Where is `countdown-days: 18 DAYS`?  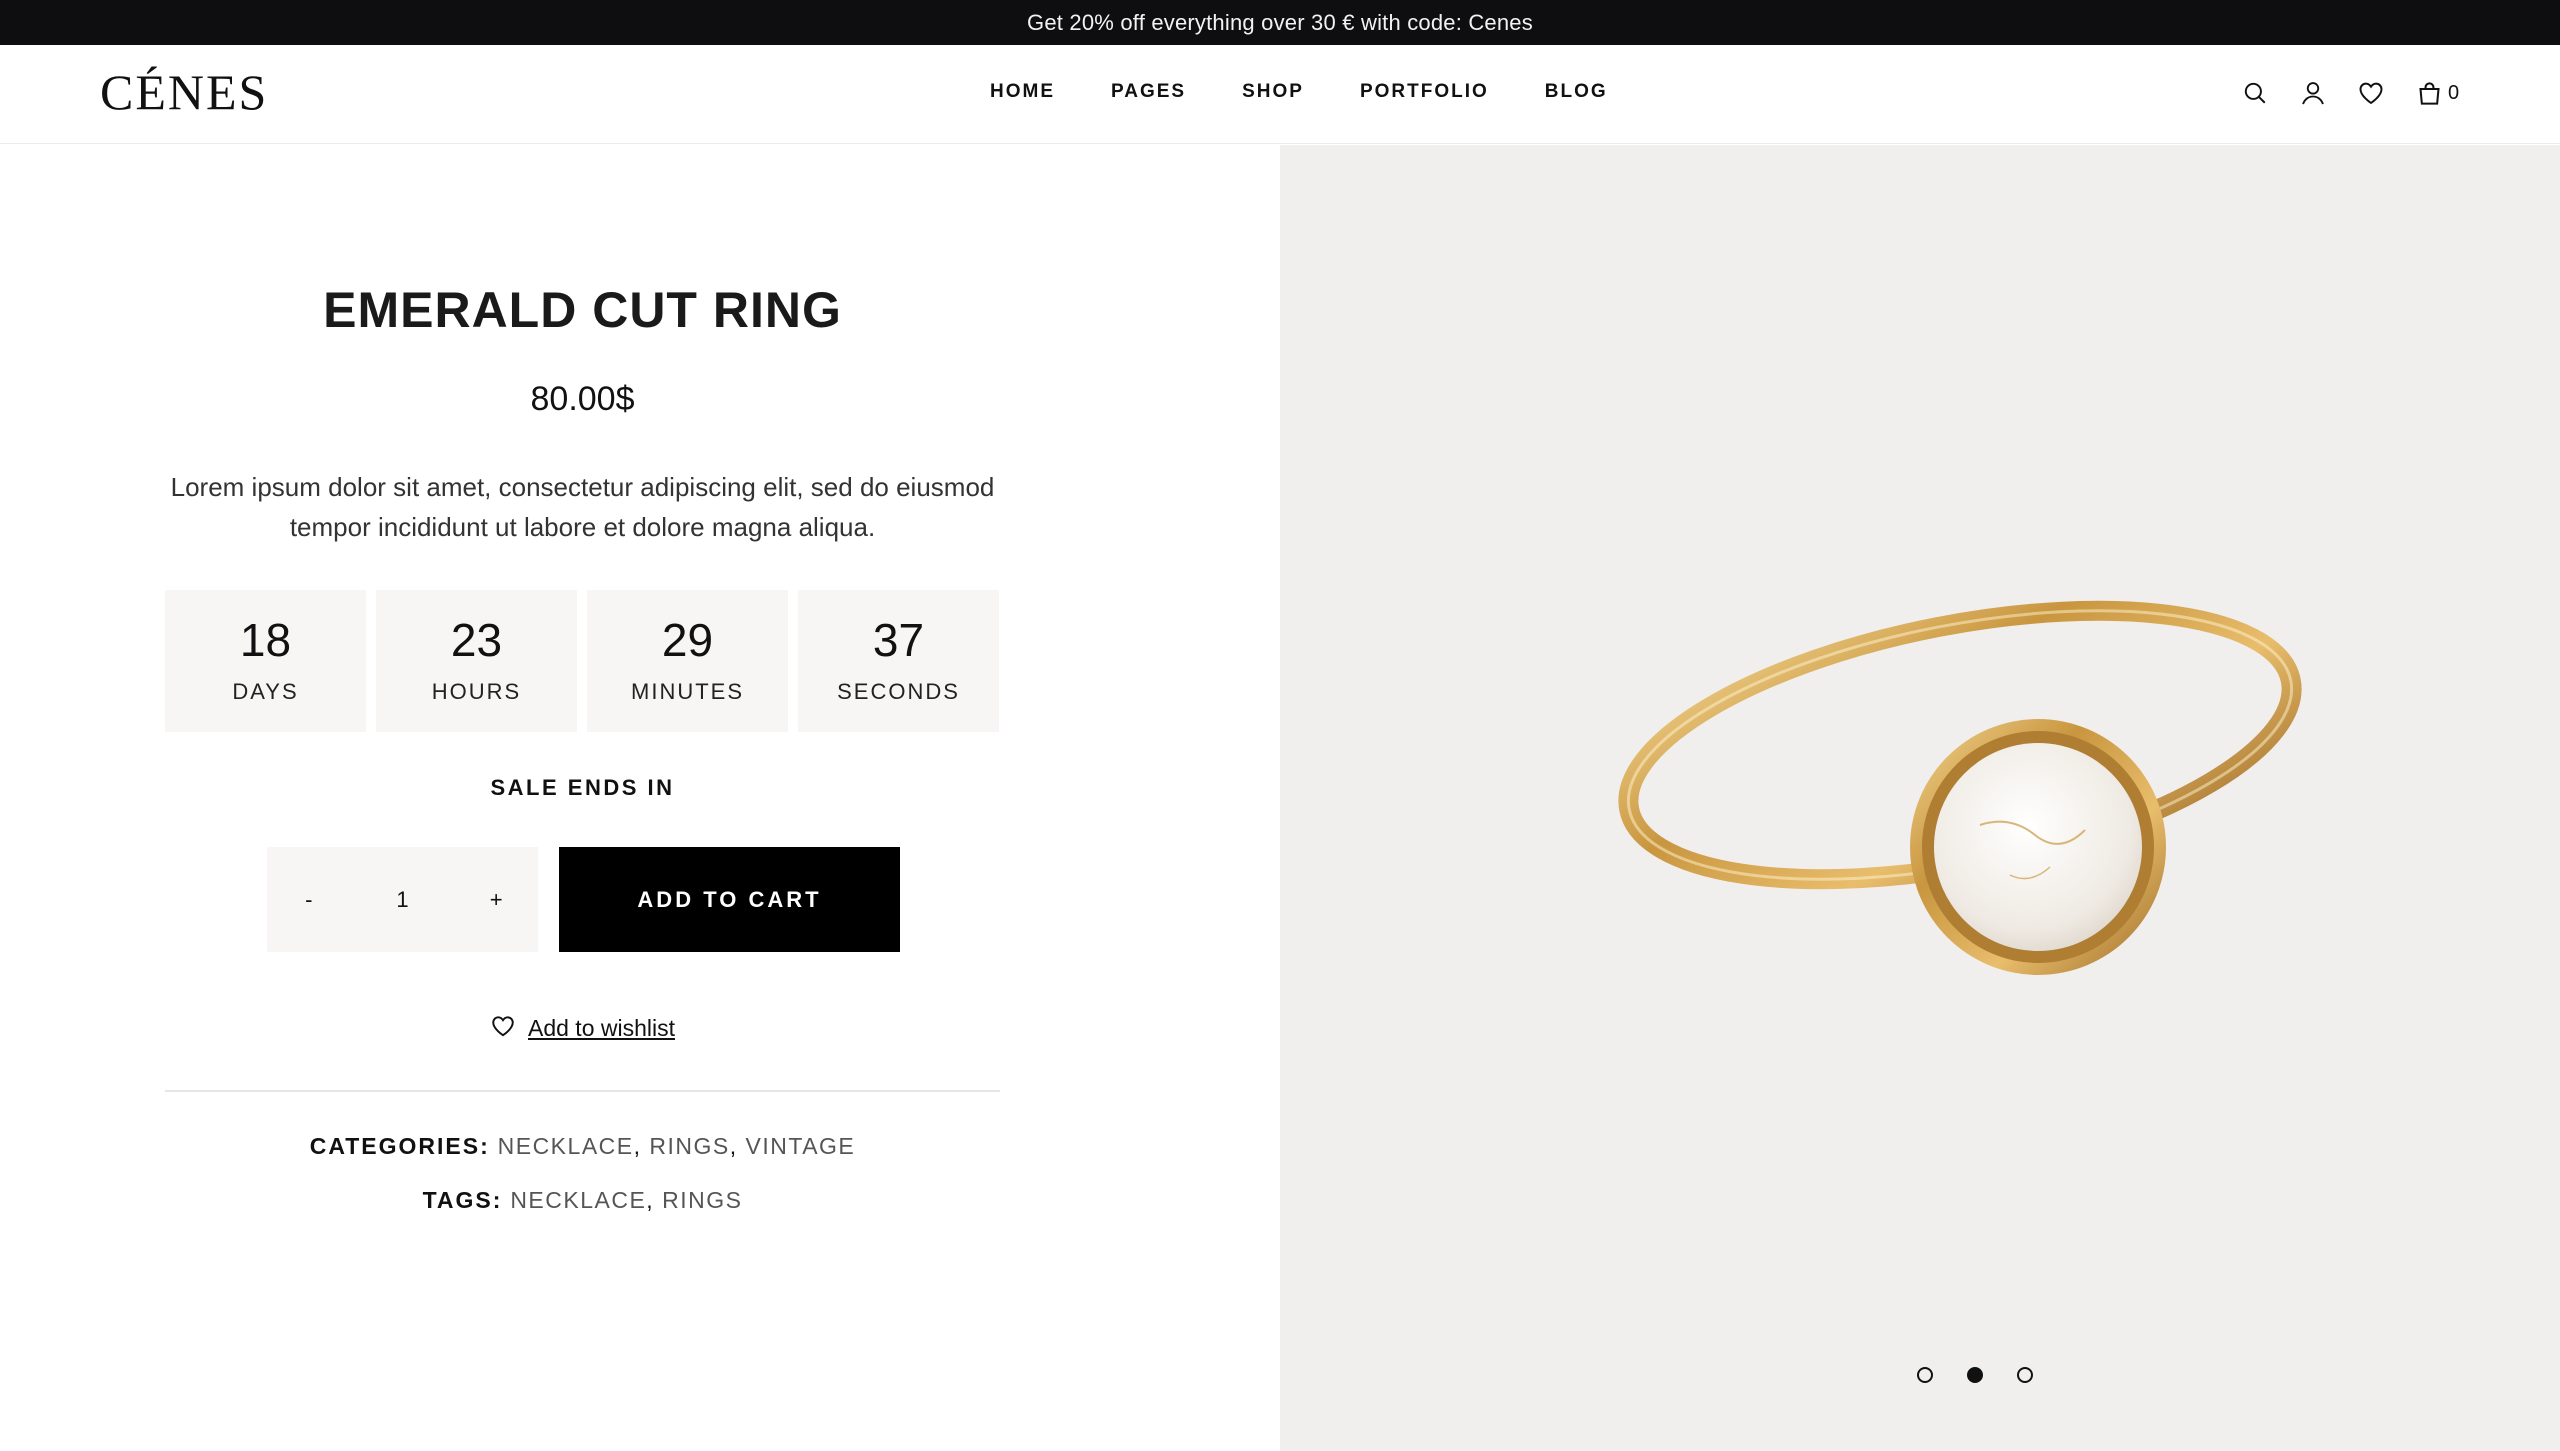
countdown-days: 18 DAYS is located at coordinates (265, 661).